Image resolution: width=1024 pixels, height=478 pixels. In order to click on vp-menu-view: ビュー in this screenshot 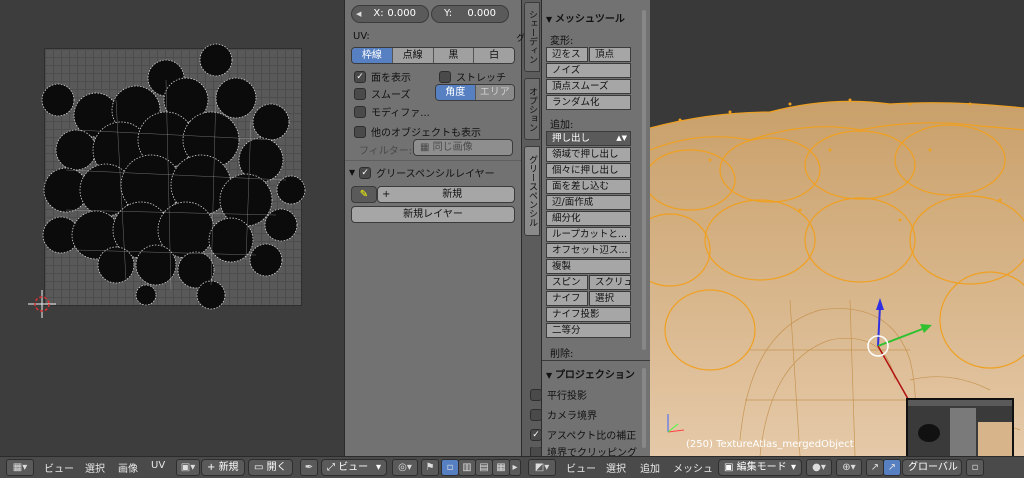, I will do `click(581, 467)`.